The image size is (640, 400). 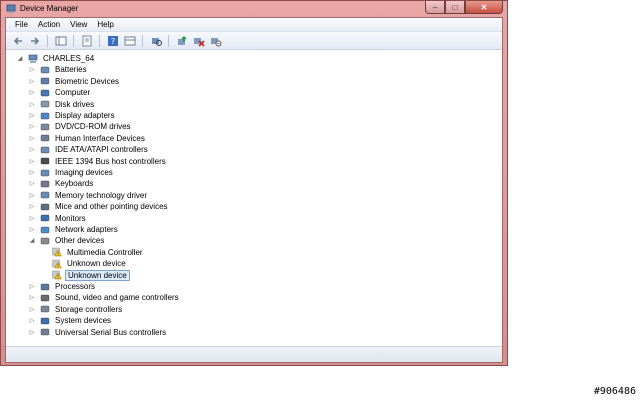 What do you see at coordinates (71, 172) in the screenshot?
I see `tree-category-imaging-devices: ▷ Imaging devices` at bounding box center [71, 172].